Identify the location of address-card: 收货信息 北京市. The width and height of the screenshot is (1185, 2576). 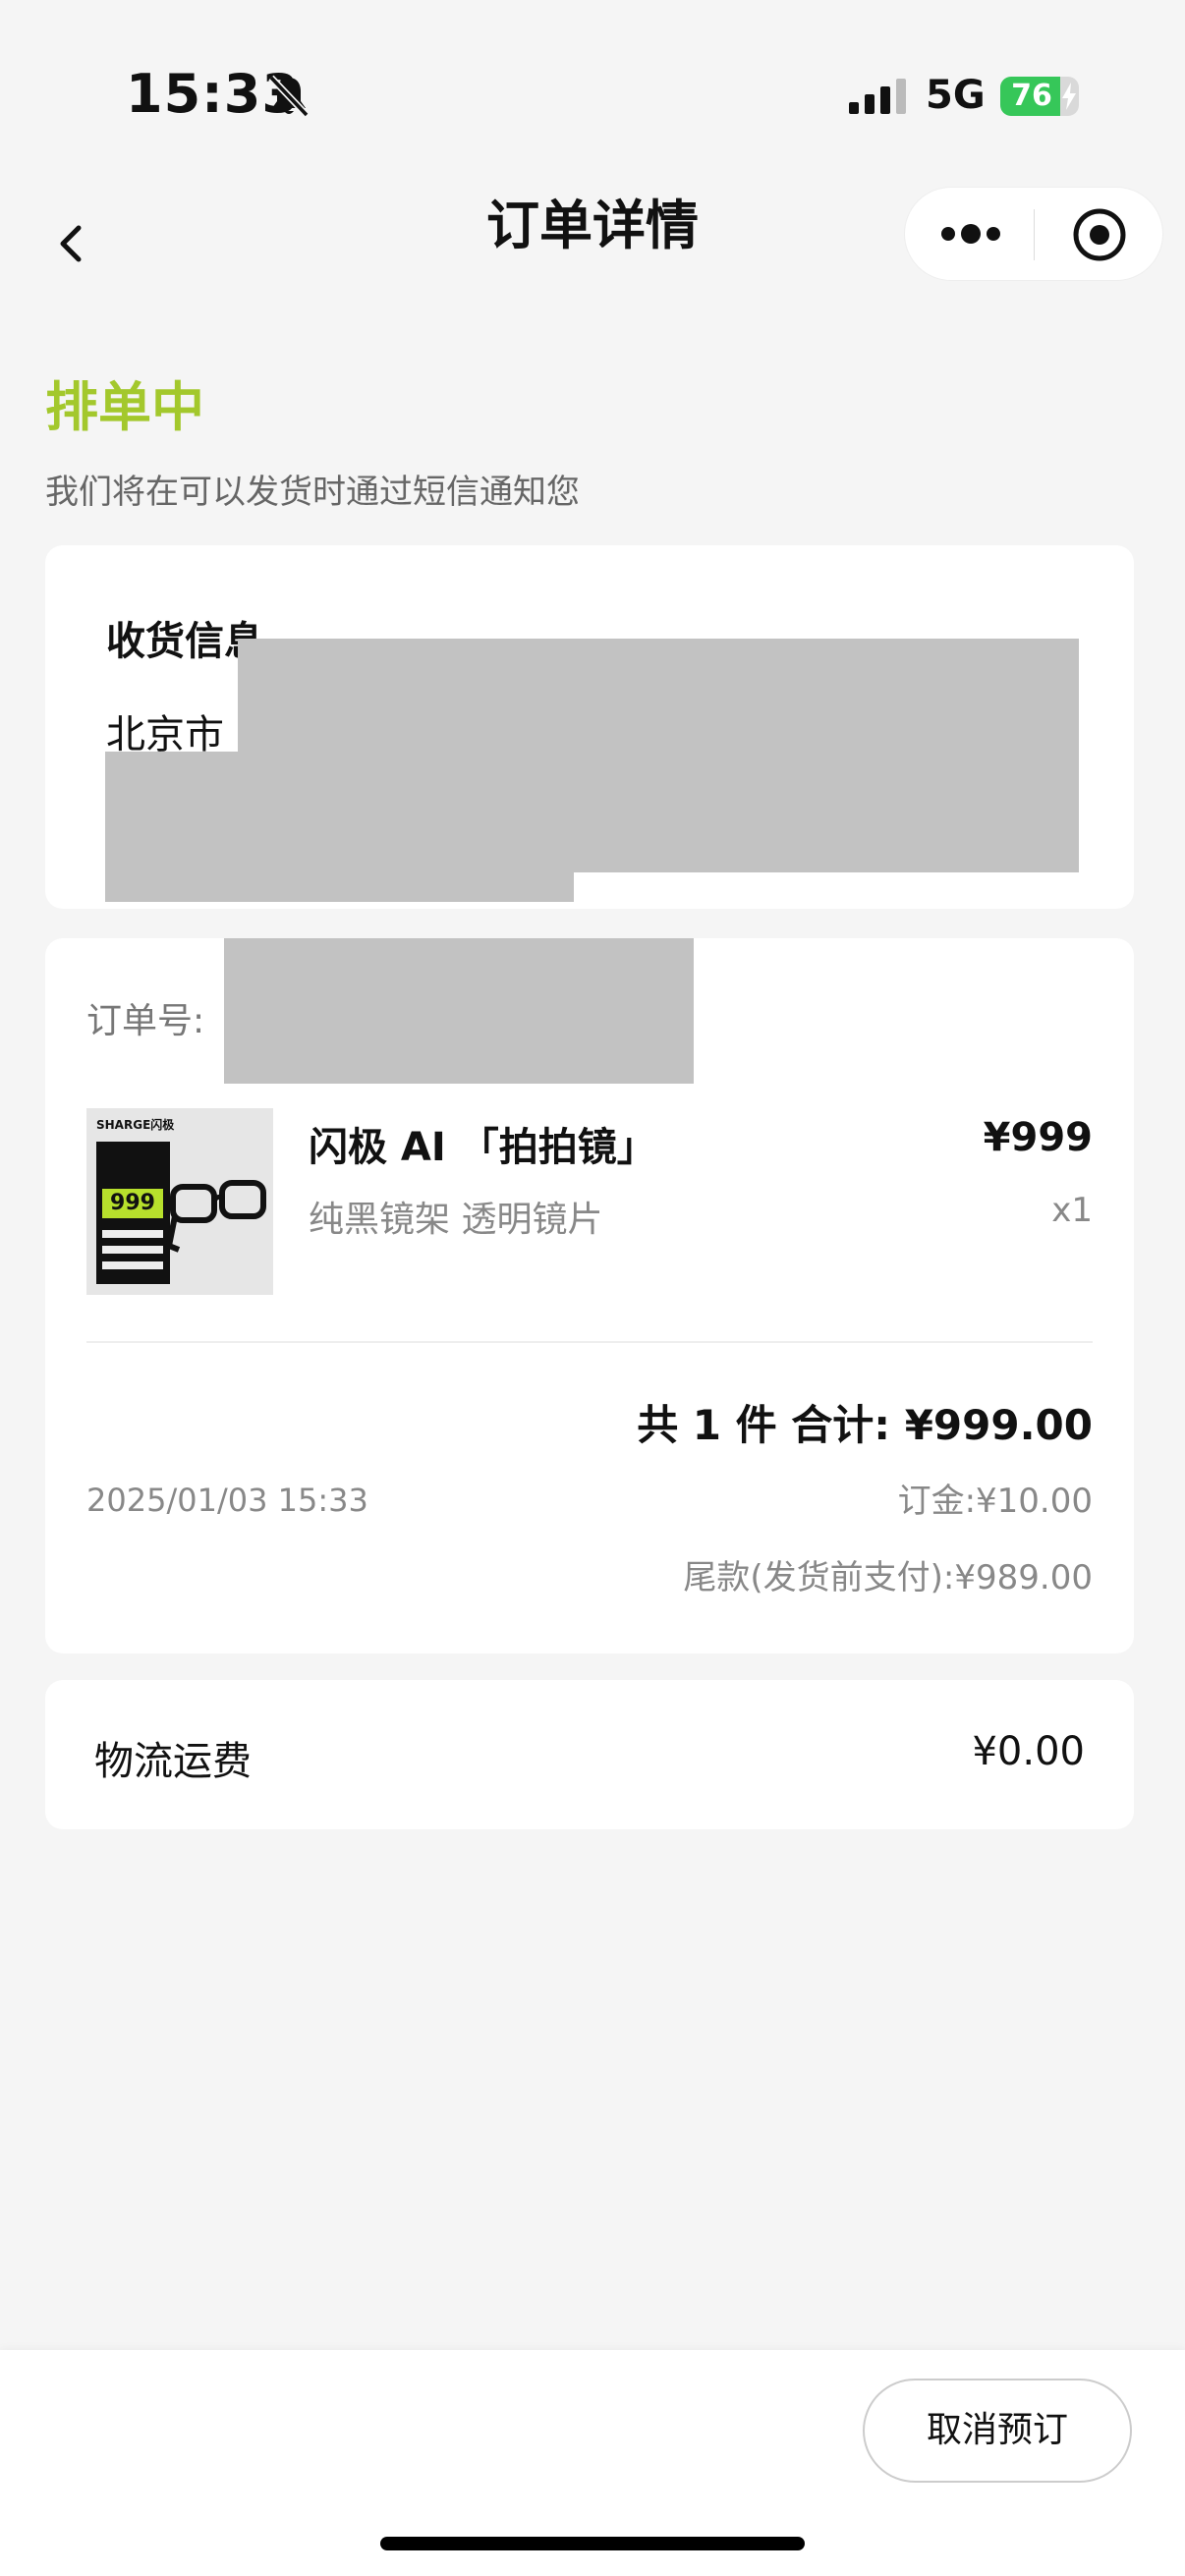
(590, 727).